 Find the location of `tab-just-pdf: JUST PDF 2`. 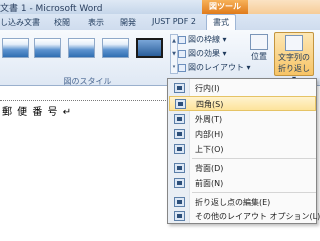

tab-just-pdf: JUST PDF 2 is located at coordinates (174, 21).